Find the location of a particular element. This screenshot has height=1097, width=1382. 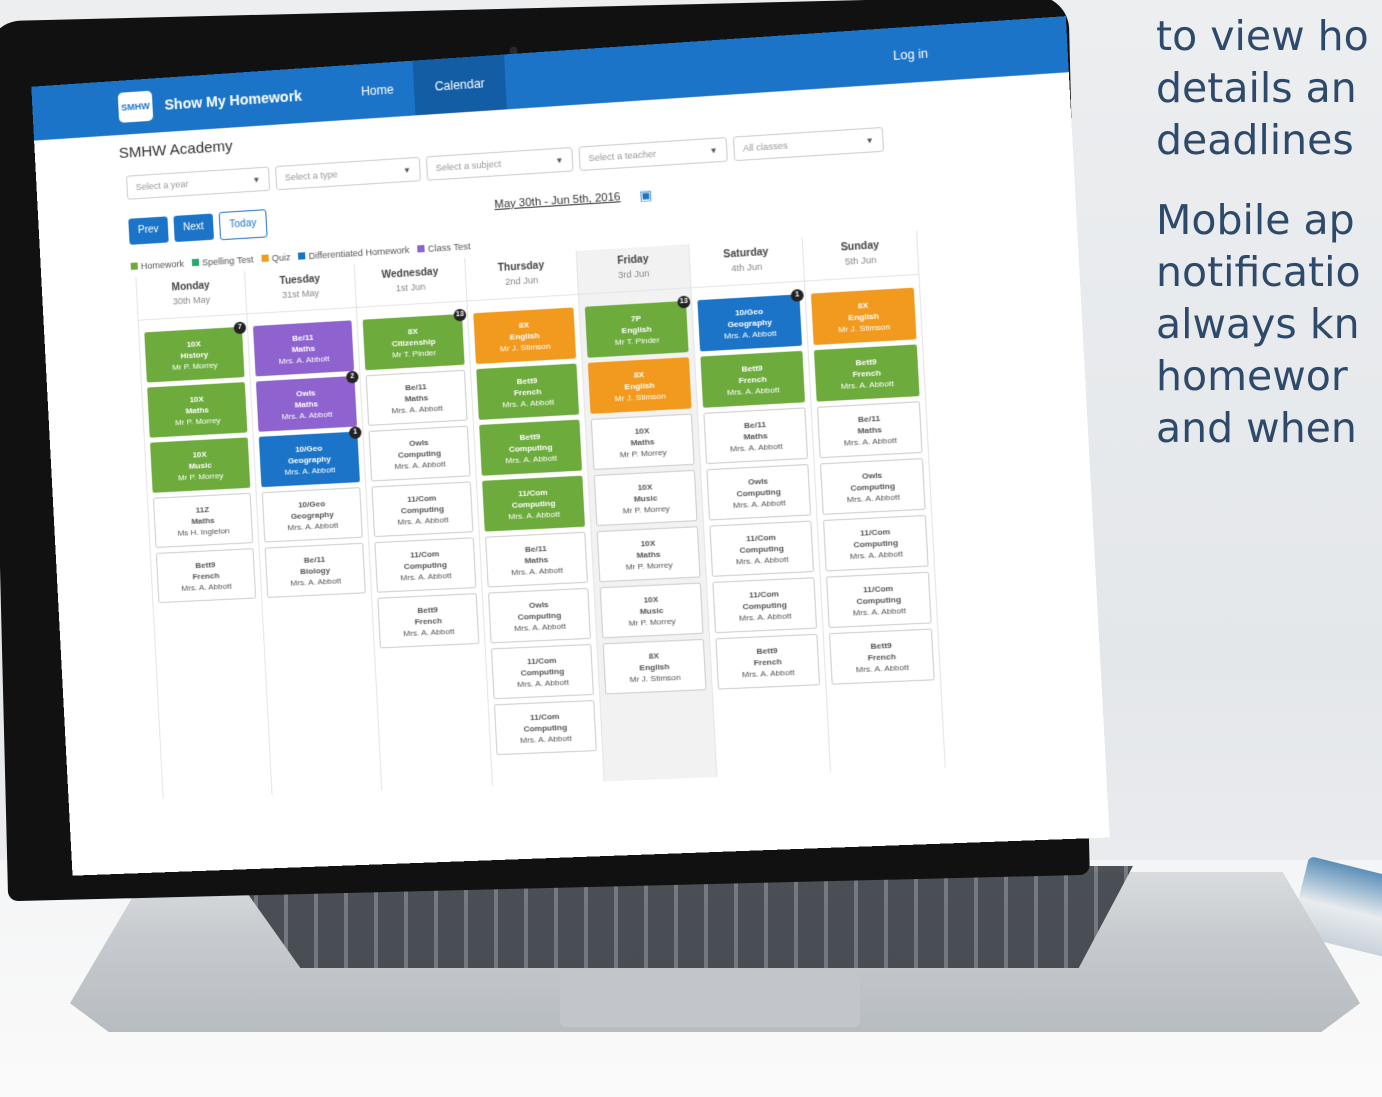

teacher-select: Select a teacher ▼ is located at coordinates (653, 154).